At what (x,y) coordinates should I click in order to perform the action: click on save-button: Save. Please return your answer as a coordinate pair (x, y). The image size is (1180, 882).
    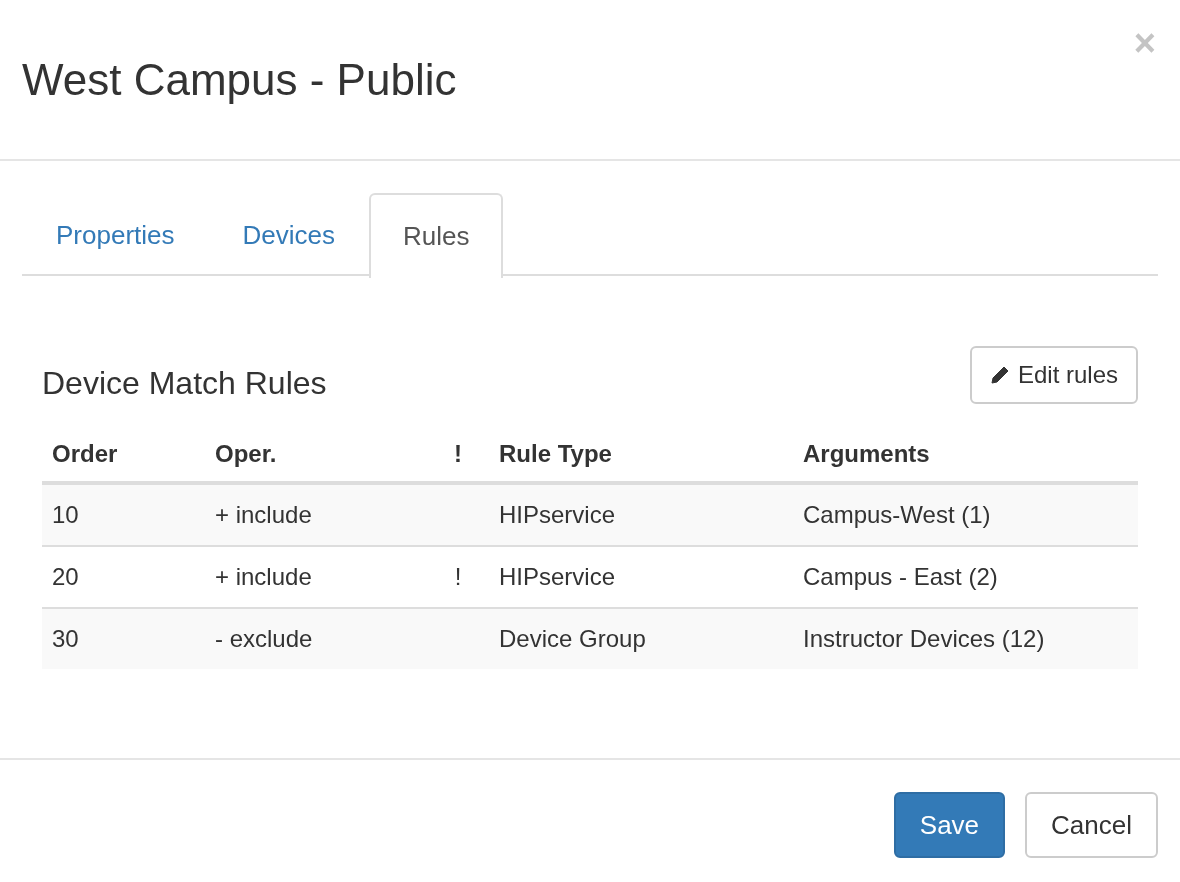
    Looking at the image, I should click on (949, 825).